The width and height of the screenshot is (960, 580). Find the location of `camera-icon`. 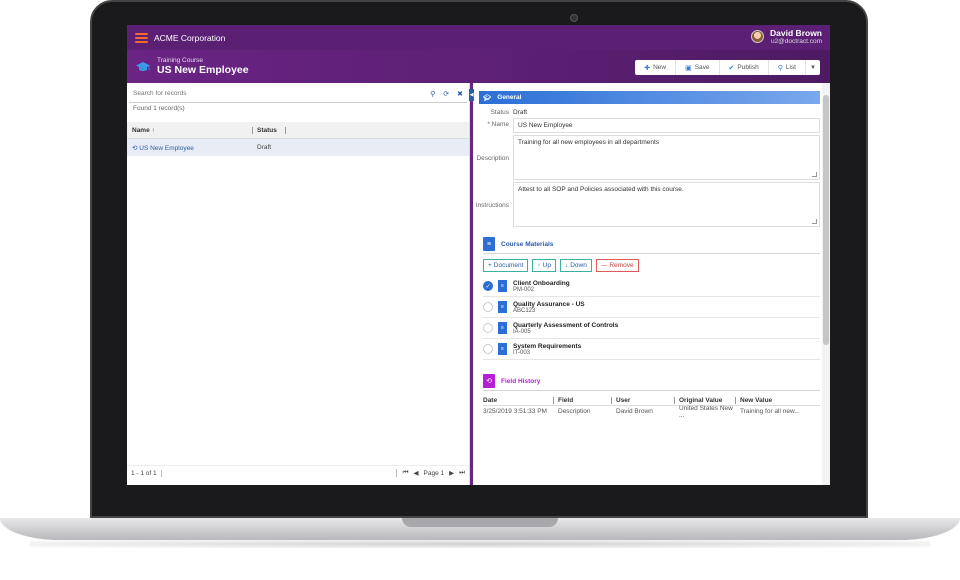

camera-icon is located at coordinates (574, 18).